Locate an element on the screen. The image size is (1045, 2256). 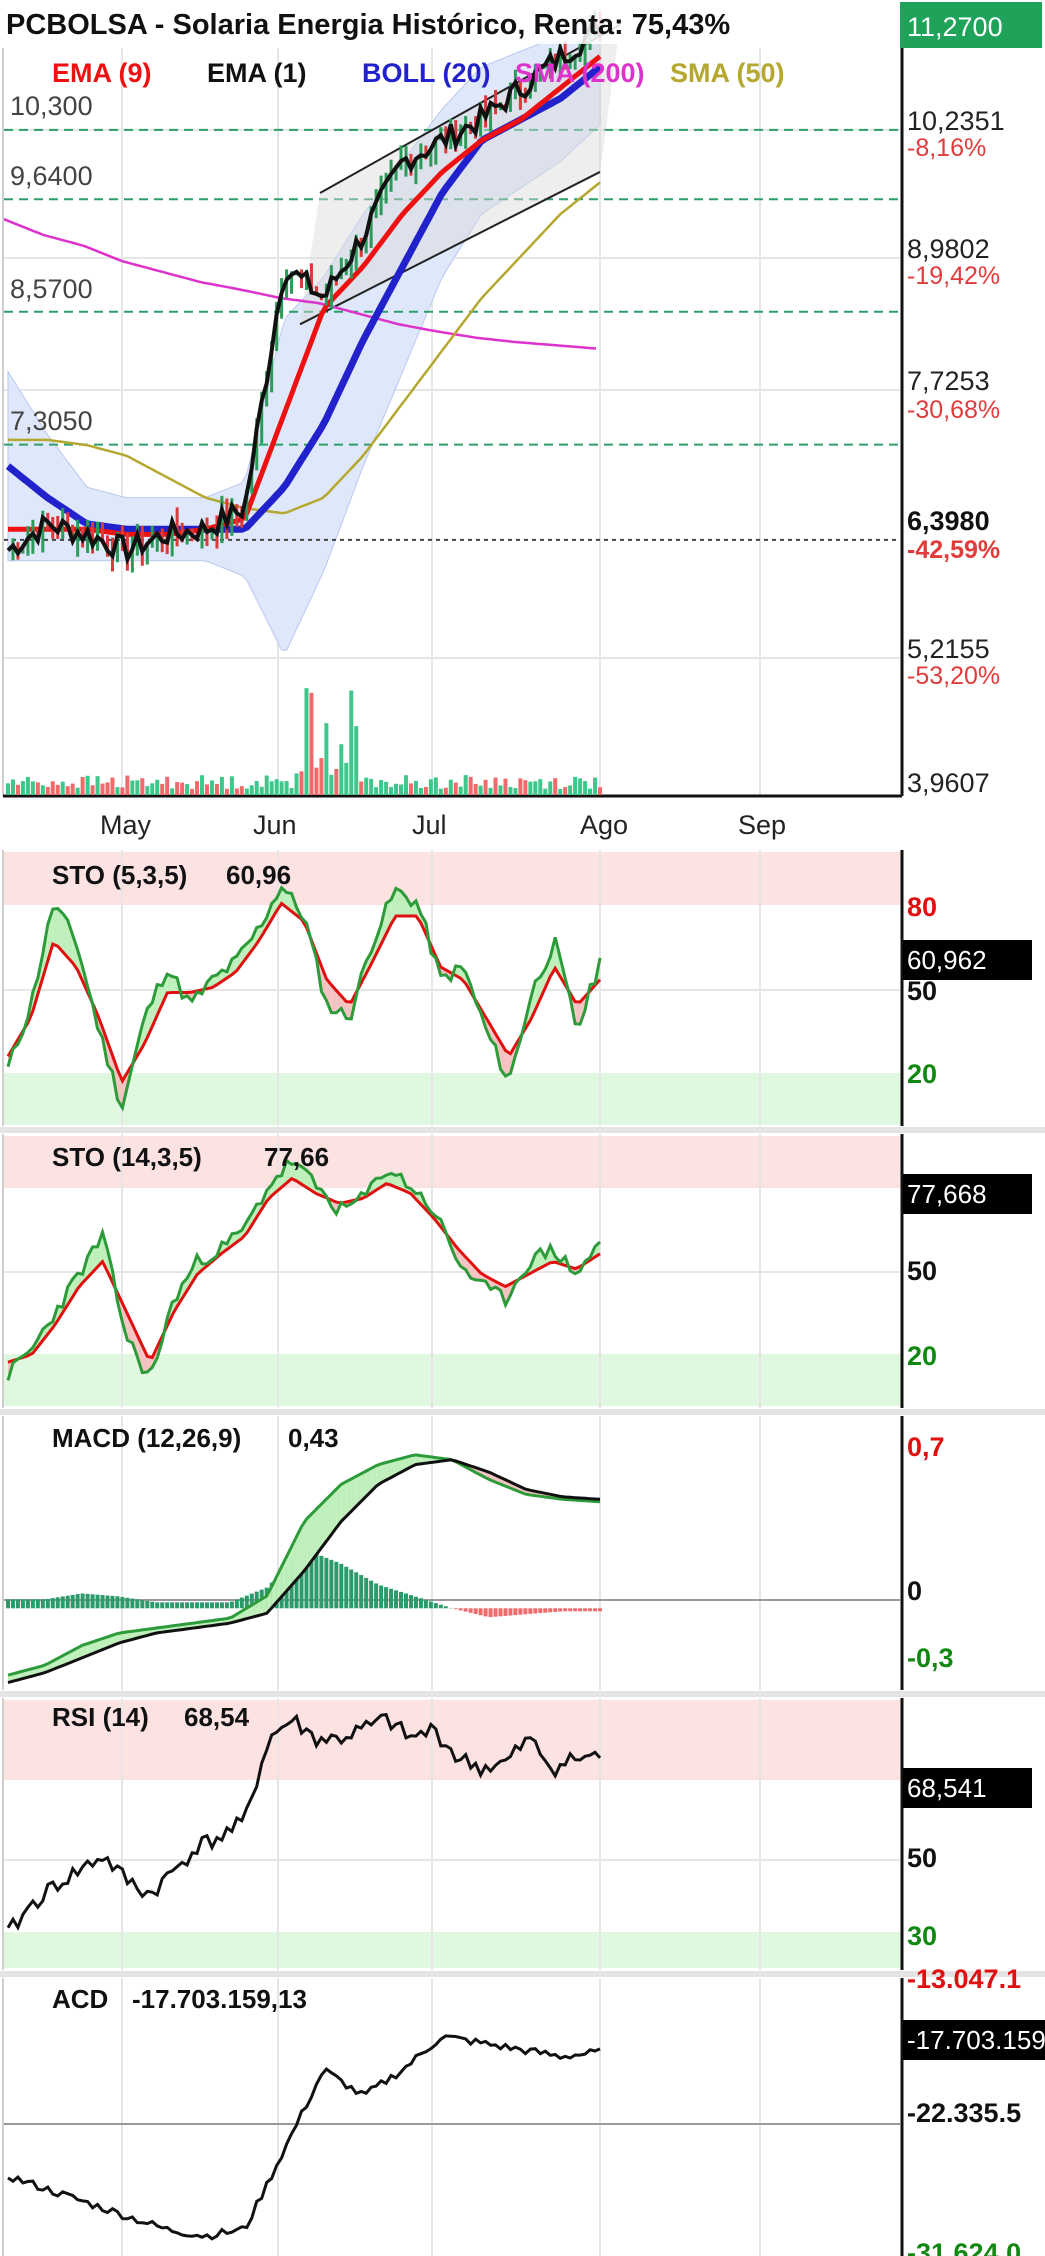
macd-tick-zero: 0 is located at coordinates (914, 1591).